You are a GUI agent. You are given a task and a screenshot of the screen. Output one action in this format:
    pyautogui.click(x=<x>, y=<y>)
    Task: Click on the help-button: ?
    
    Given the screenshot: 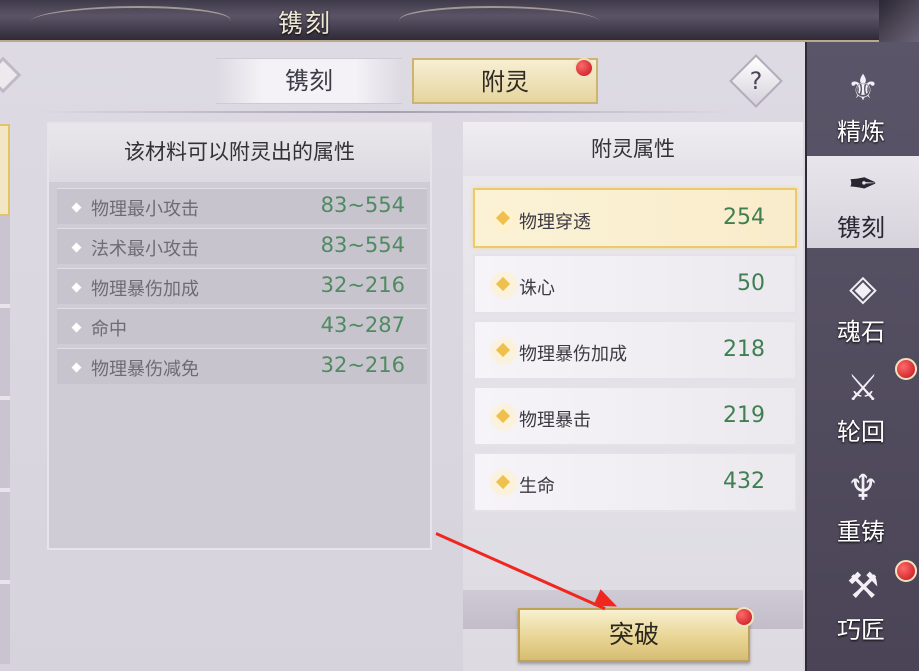 What is the action you would take?
    pyautogui.click(x=756, y=81)
    